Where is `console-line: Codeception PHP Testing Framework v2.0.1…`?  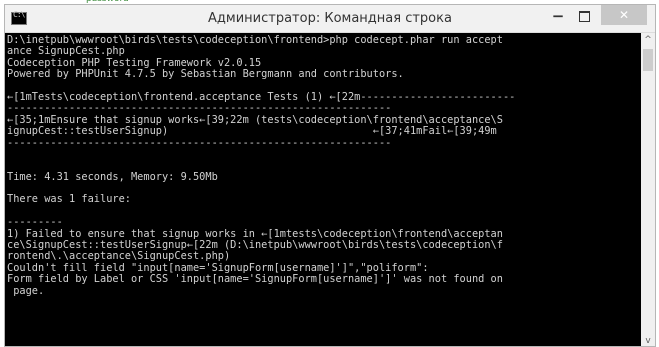
console-line: Codeception PHP Testing Framework v2.0.1… is located at coordinates (134, 63).